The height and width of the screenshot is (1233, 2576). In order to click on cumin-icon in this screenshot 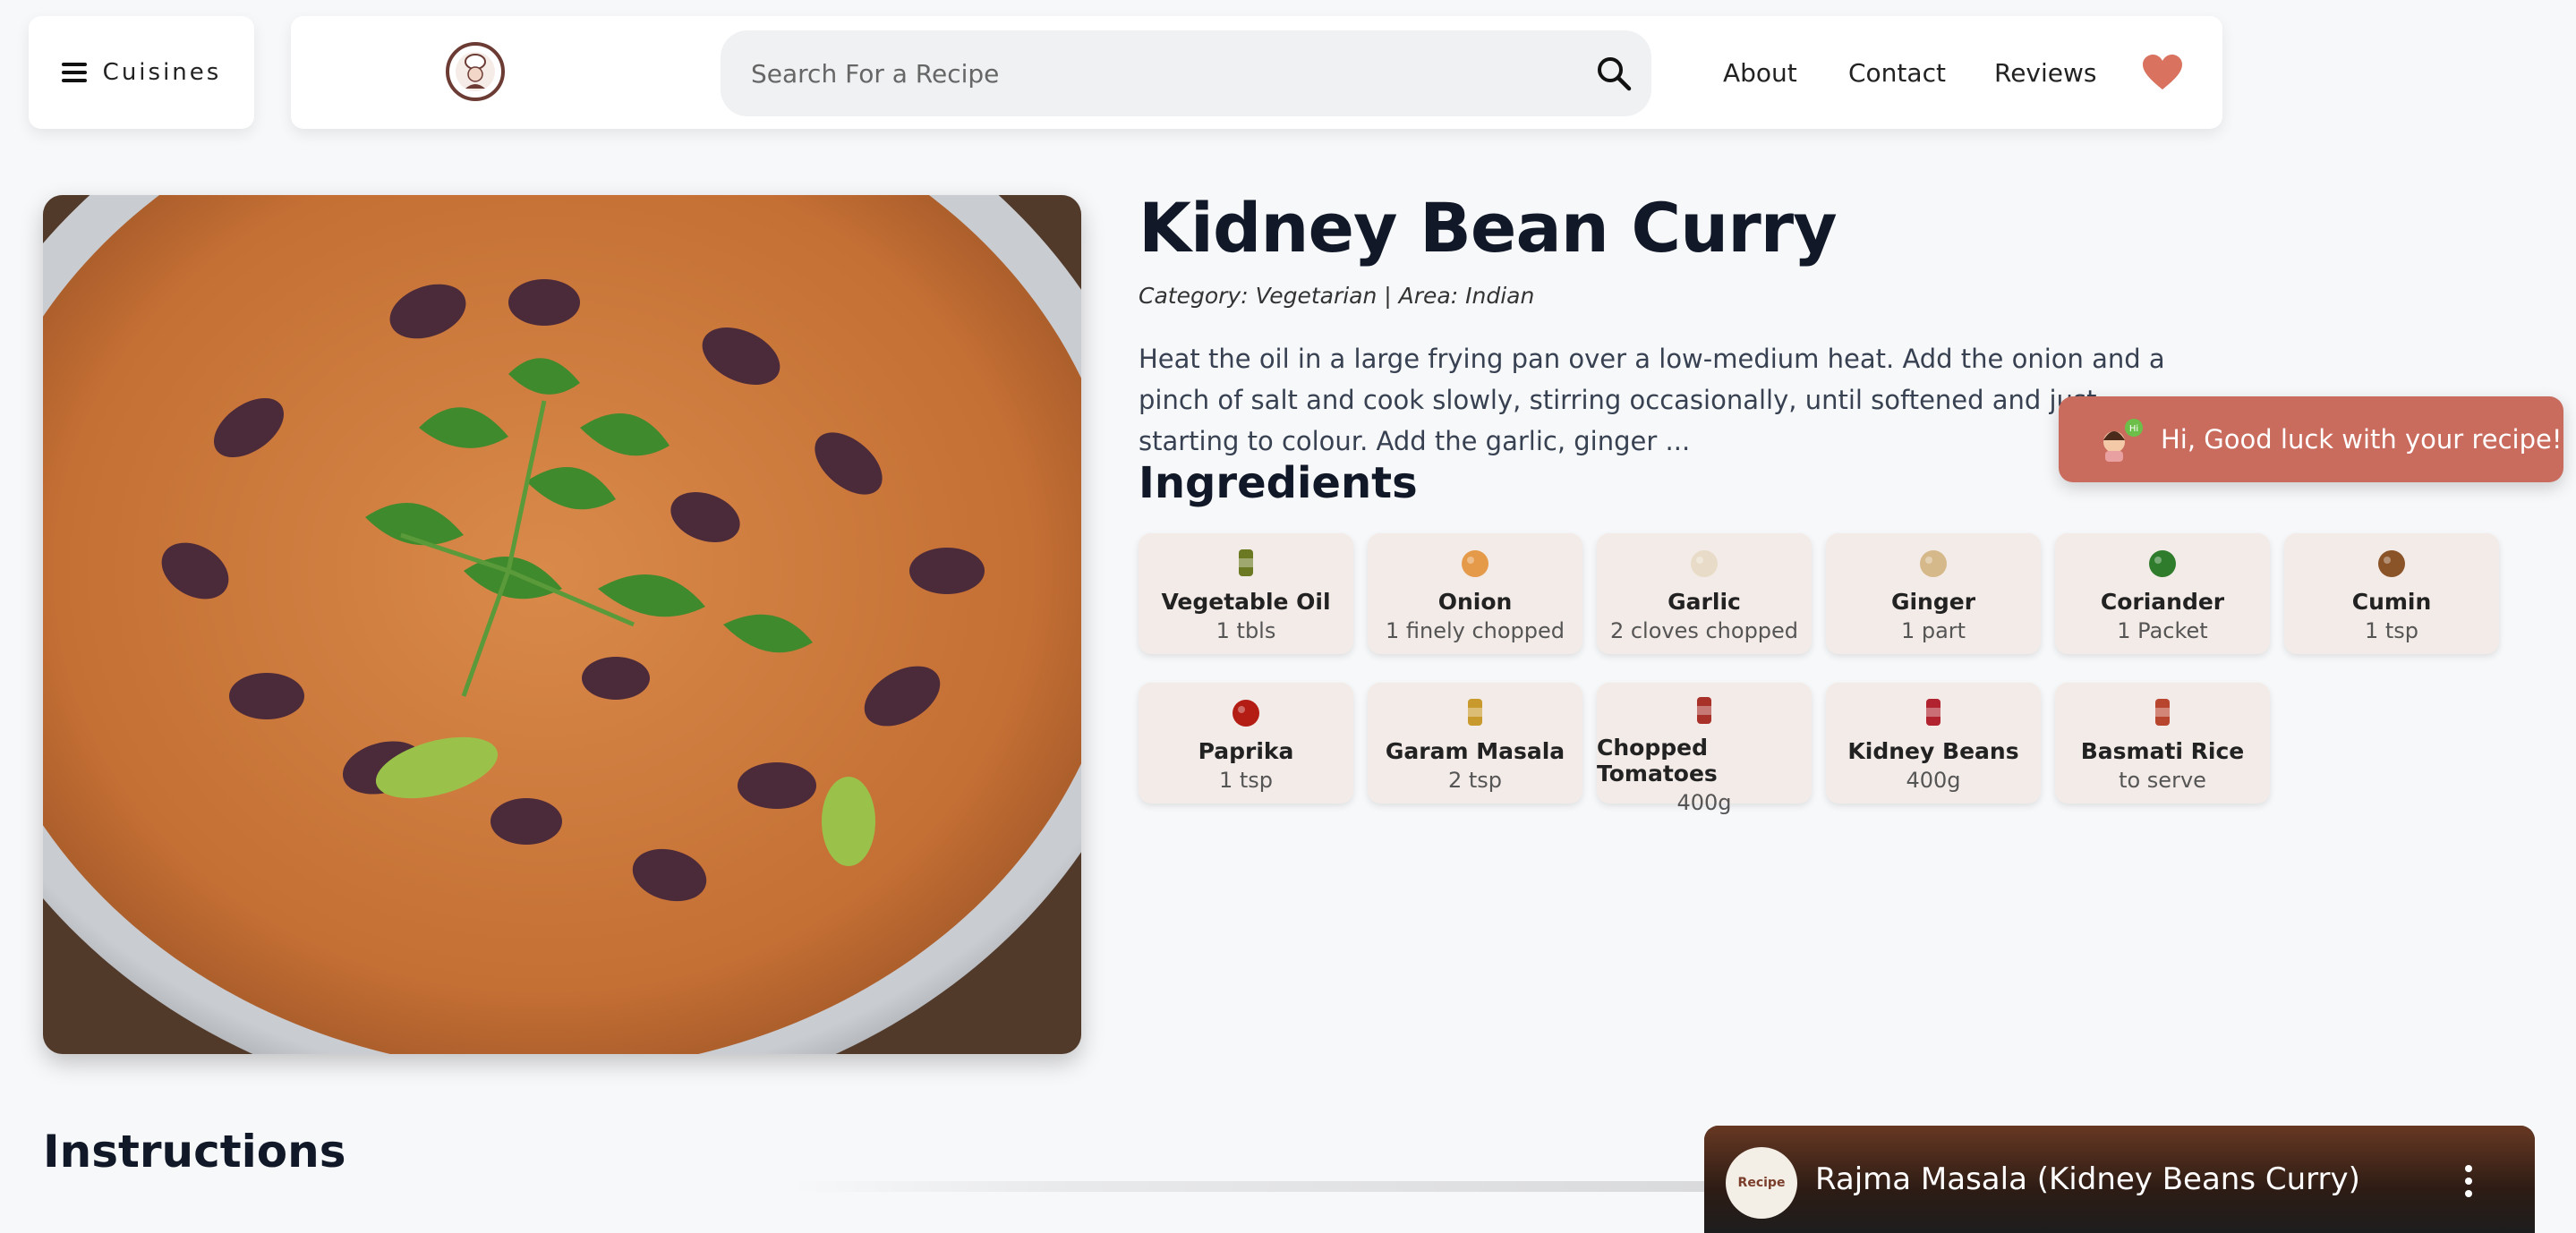, I will do `click(2391, 562)`.